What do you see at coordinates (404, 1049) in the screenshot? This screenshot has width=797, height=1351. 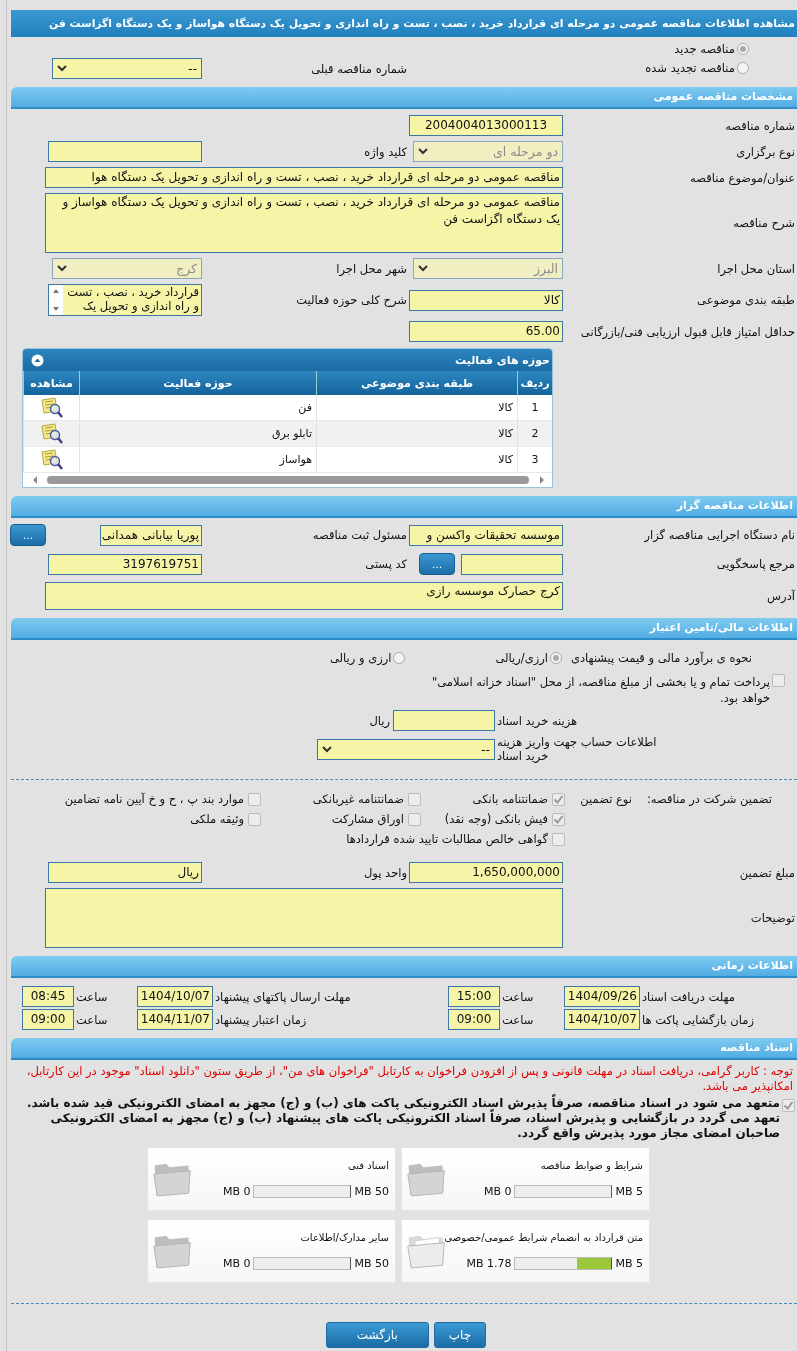 I see `section-header: اسناد مناقصه` at bounding box center [404, 1049].